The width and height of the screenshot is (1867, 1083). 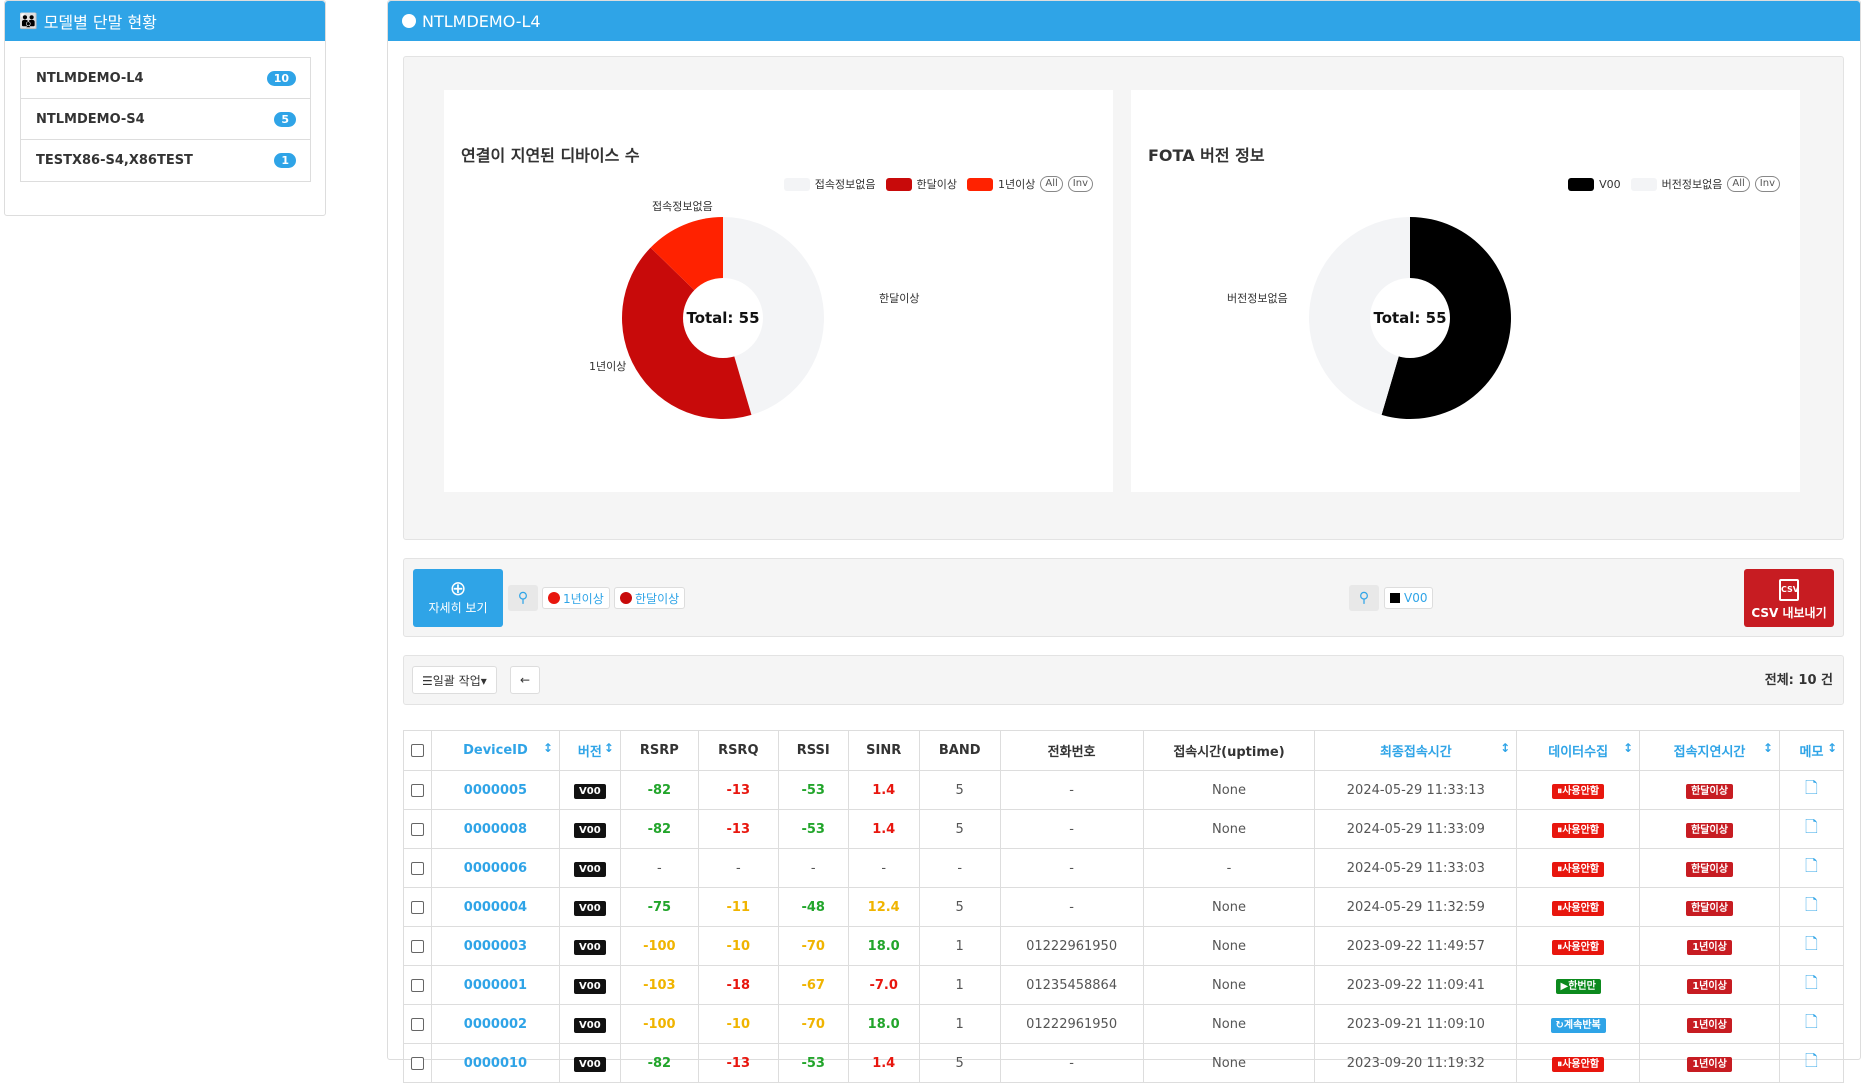 I want to click on sinr-cell: 1.4, so click(x=883, y=790).